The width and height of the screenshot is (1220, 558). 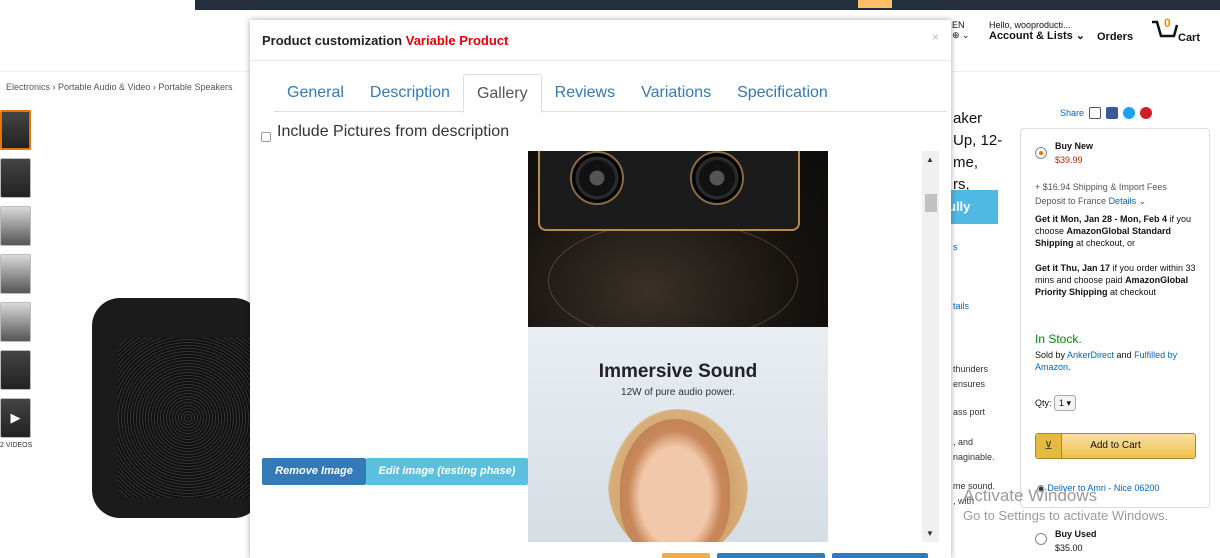 I want to click on deposit-label: Deposit to France, so click(x=1071, y=201).